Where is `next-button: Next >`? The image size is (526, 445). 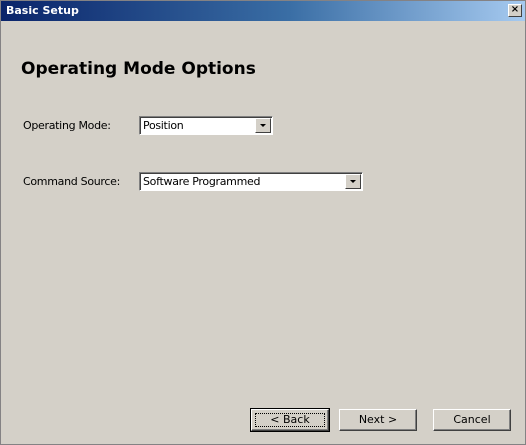
next-button: Next > is located at coordinates (378, 420).